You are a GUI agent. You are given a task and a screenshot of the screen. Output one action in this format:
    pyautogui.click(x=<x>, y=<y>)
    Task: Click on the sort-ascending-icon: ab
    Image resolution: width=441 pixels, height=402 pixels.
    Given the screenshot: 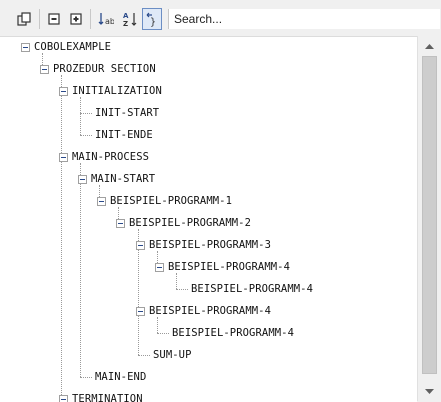 What is the action you would take?
    pyautogui.click(x=106, y=19)
    